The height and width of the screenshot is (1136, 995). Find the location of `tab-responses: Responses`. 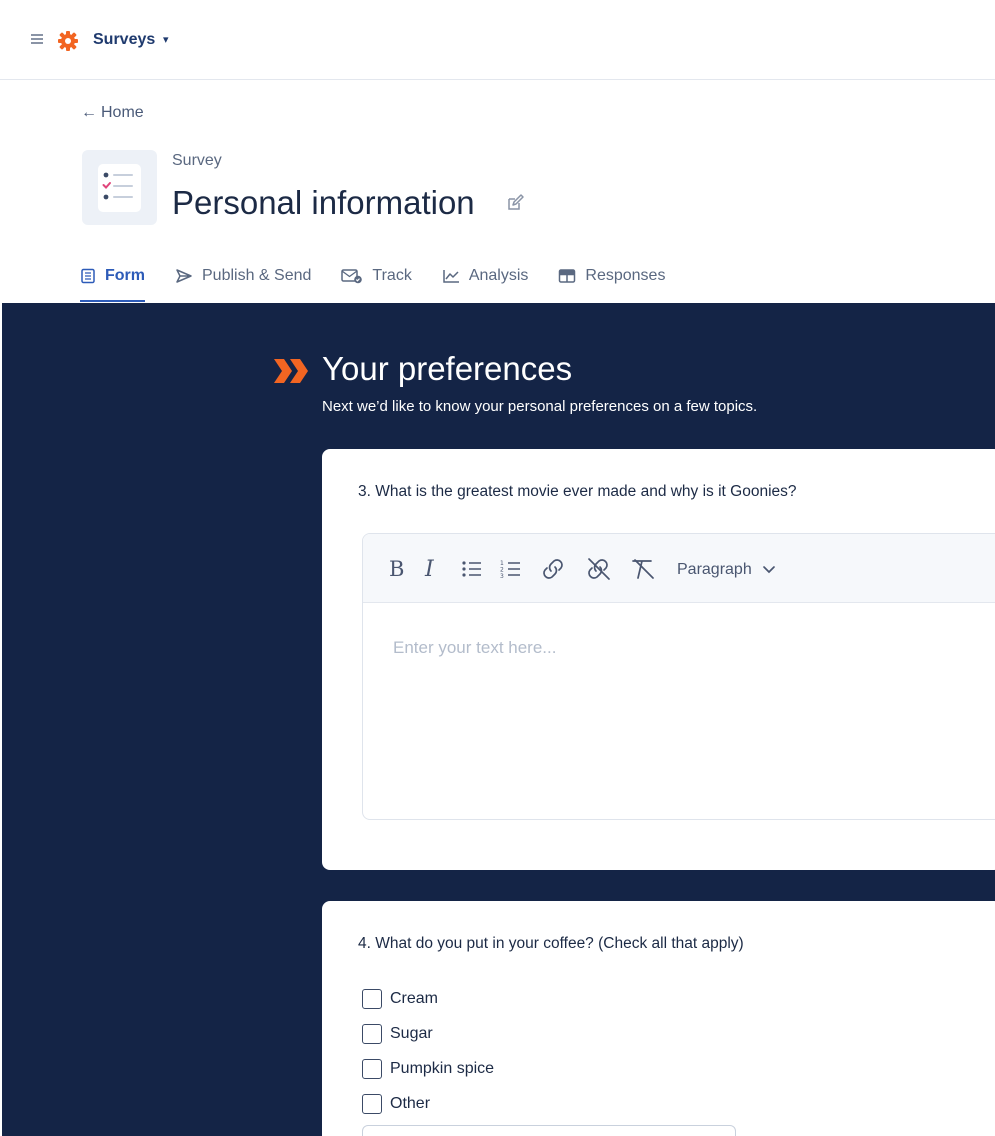

tab-responses: Responses is located at coordinates (611, 276).